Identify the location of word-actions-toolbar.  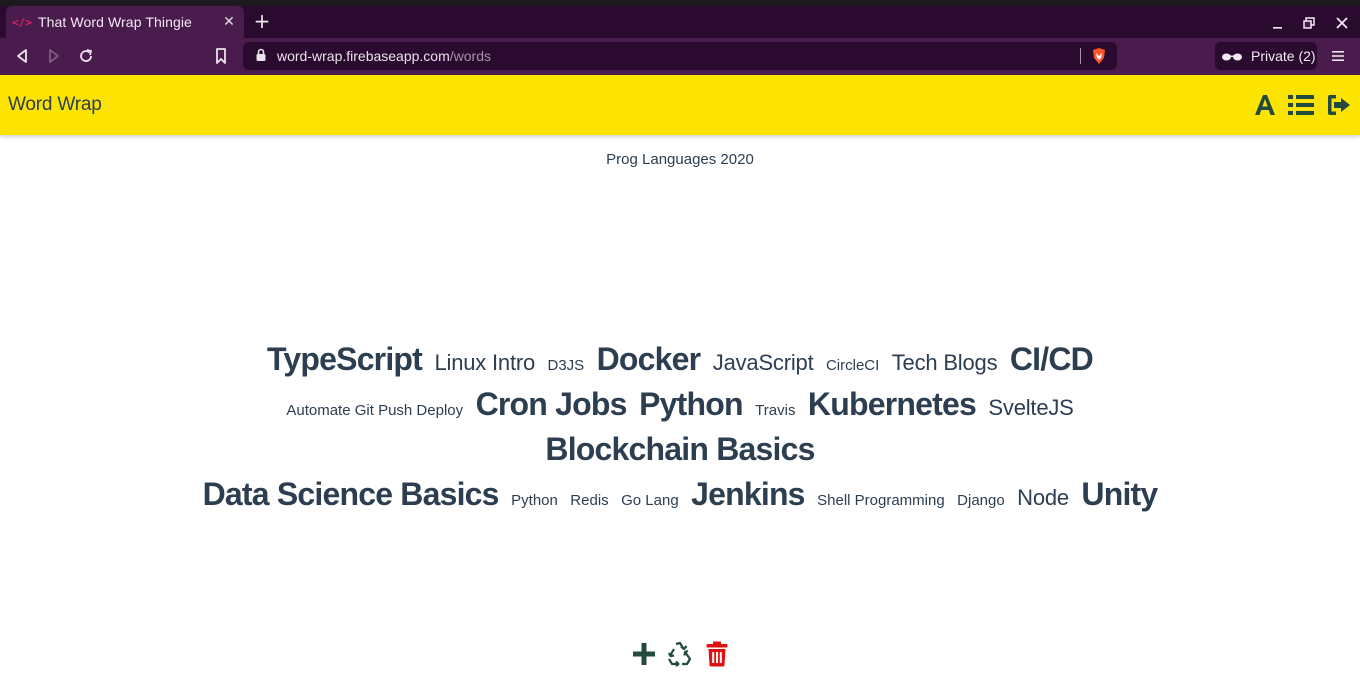
(680, 655).